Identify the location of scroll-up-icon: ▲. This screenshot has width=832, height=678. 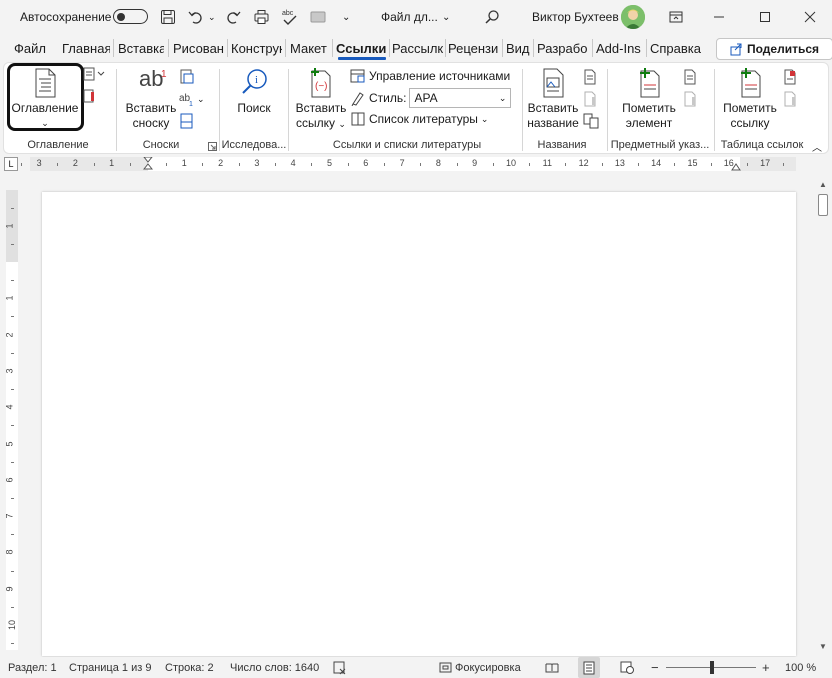
(823, 185).